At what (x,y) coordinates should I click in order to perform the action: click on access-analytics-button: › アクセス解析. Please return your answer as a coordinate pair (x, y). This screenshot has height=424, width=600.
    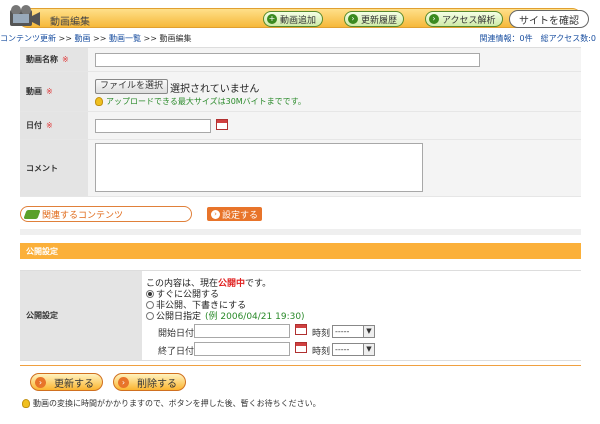
    Looking at the image, I should click on (464, 19).